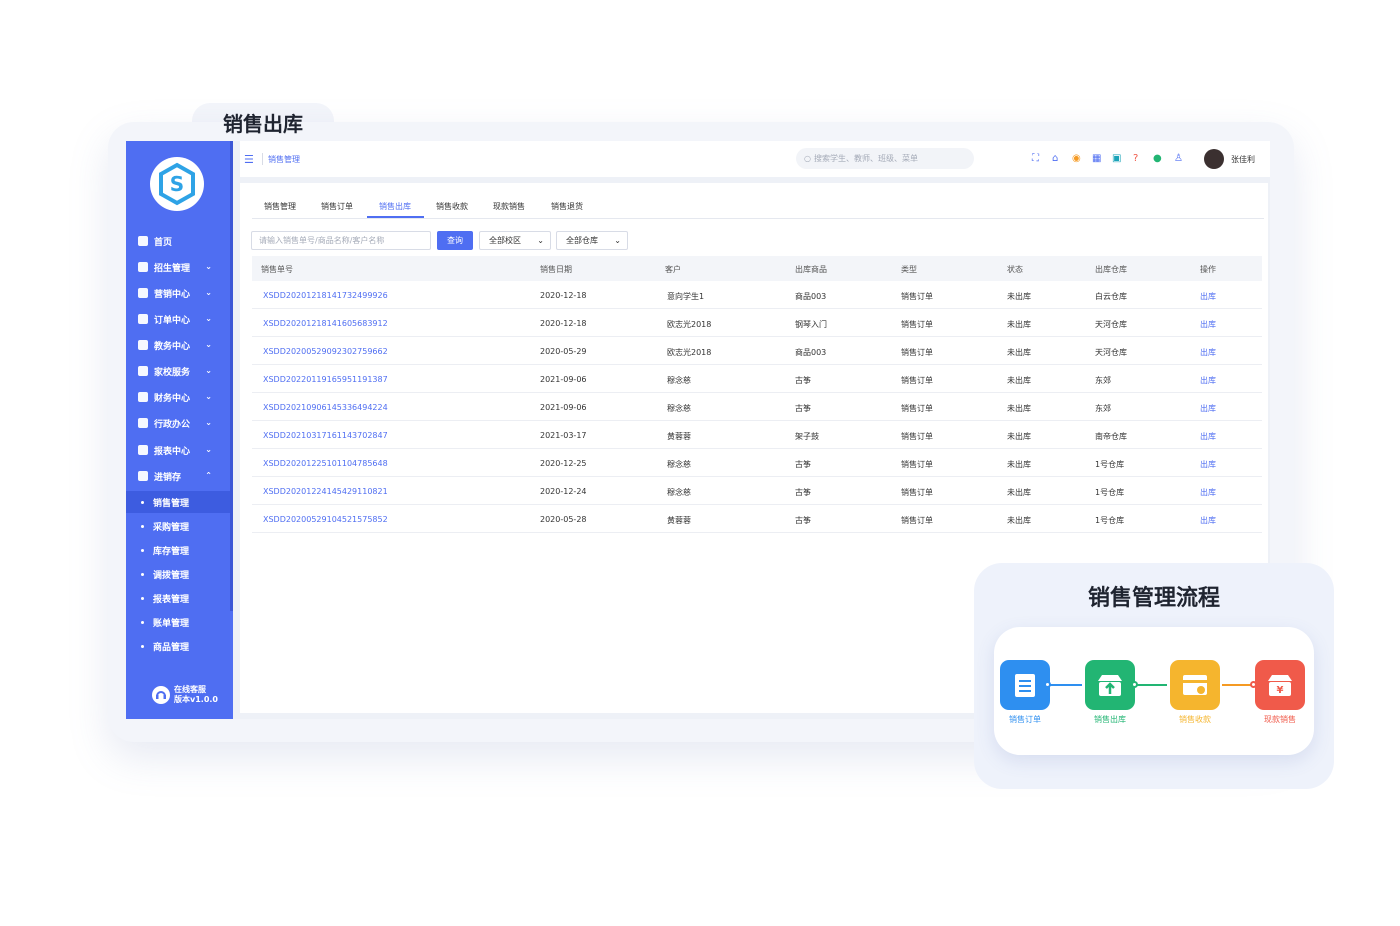 The width and height of the screenshot is (1400, 926). What do you see at coordinates (1111, 269) in the screenshot?
I see `column-header: 出库仓库` at bounding box center [1111, 269].